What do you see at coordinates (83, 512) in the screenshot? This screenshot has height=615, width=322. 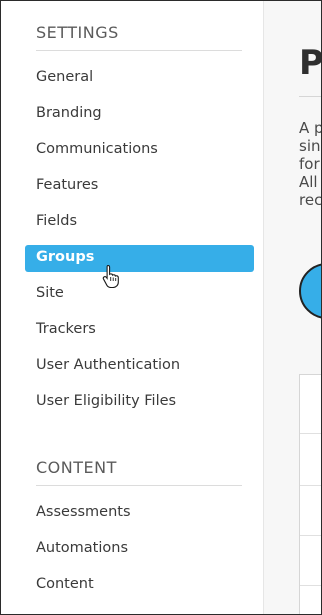 I see `sidebar-item-label: Assessments` at bounding box center [83, 512].